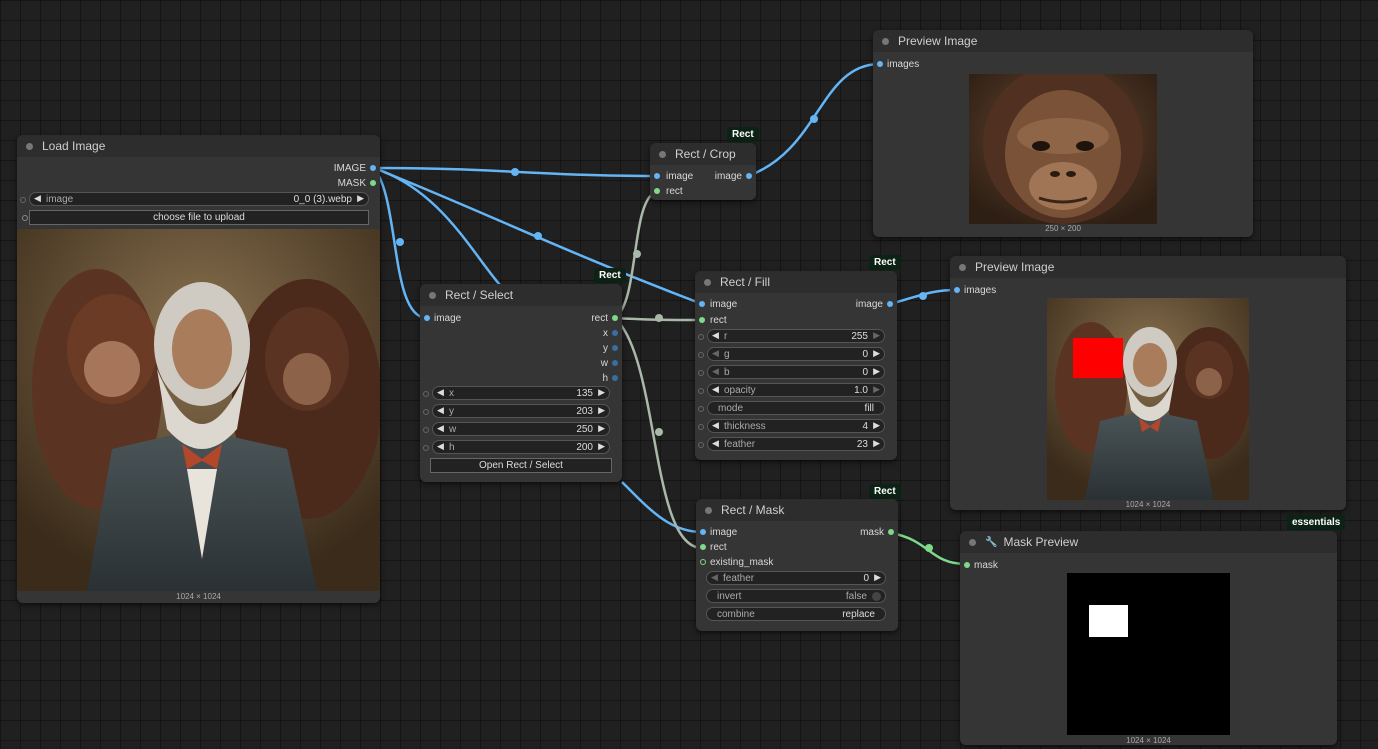 The height and width of the screenshot is (749, 1378). I want to click on node-title-bar: Load Image, so click(198, 146).